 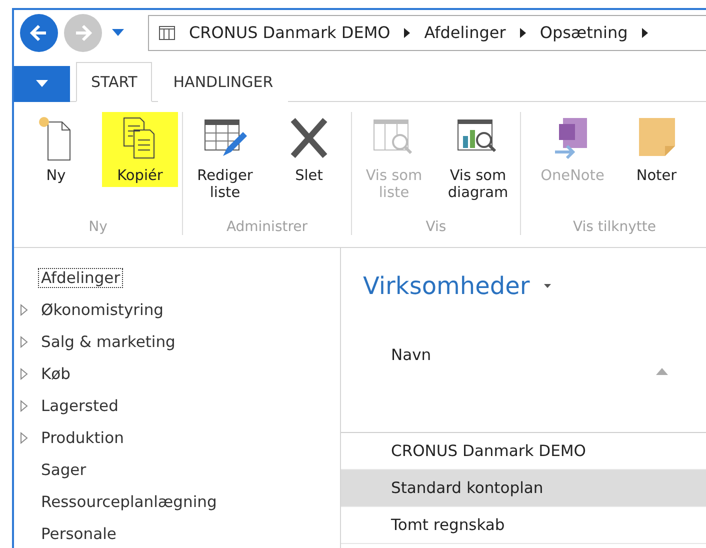 What do you see at coordinates (309, 149) in the screenshot?
I see `ribbon-button: Slet` at bounding box center [309, 149].